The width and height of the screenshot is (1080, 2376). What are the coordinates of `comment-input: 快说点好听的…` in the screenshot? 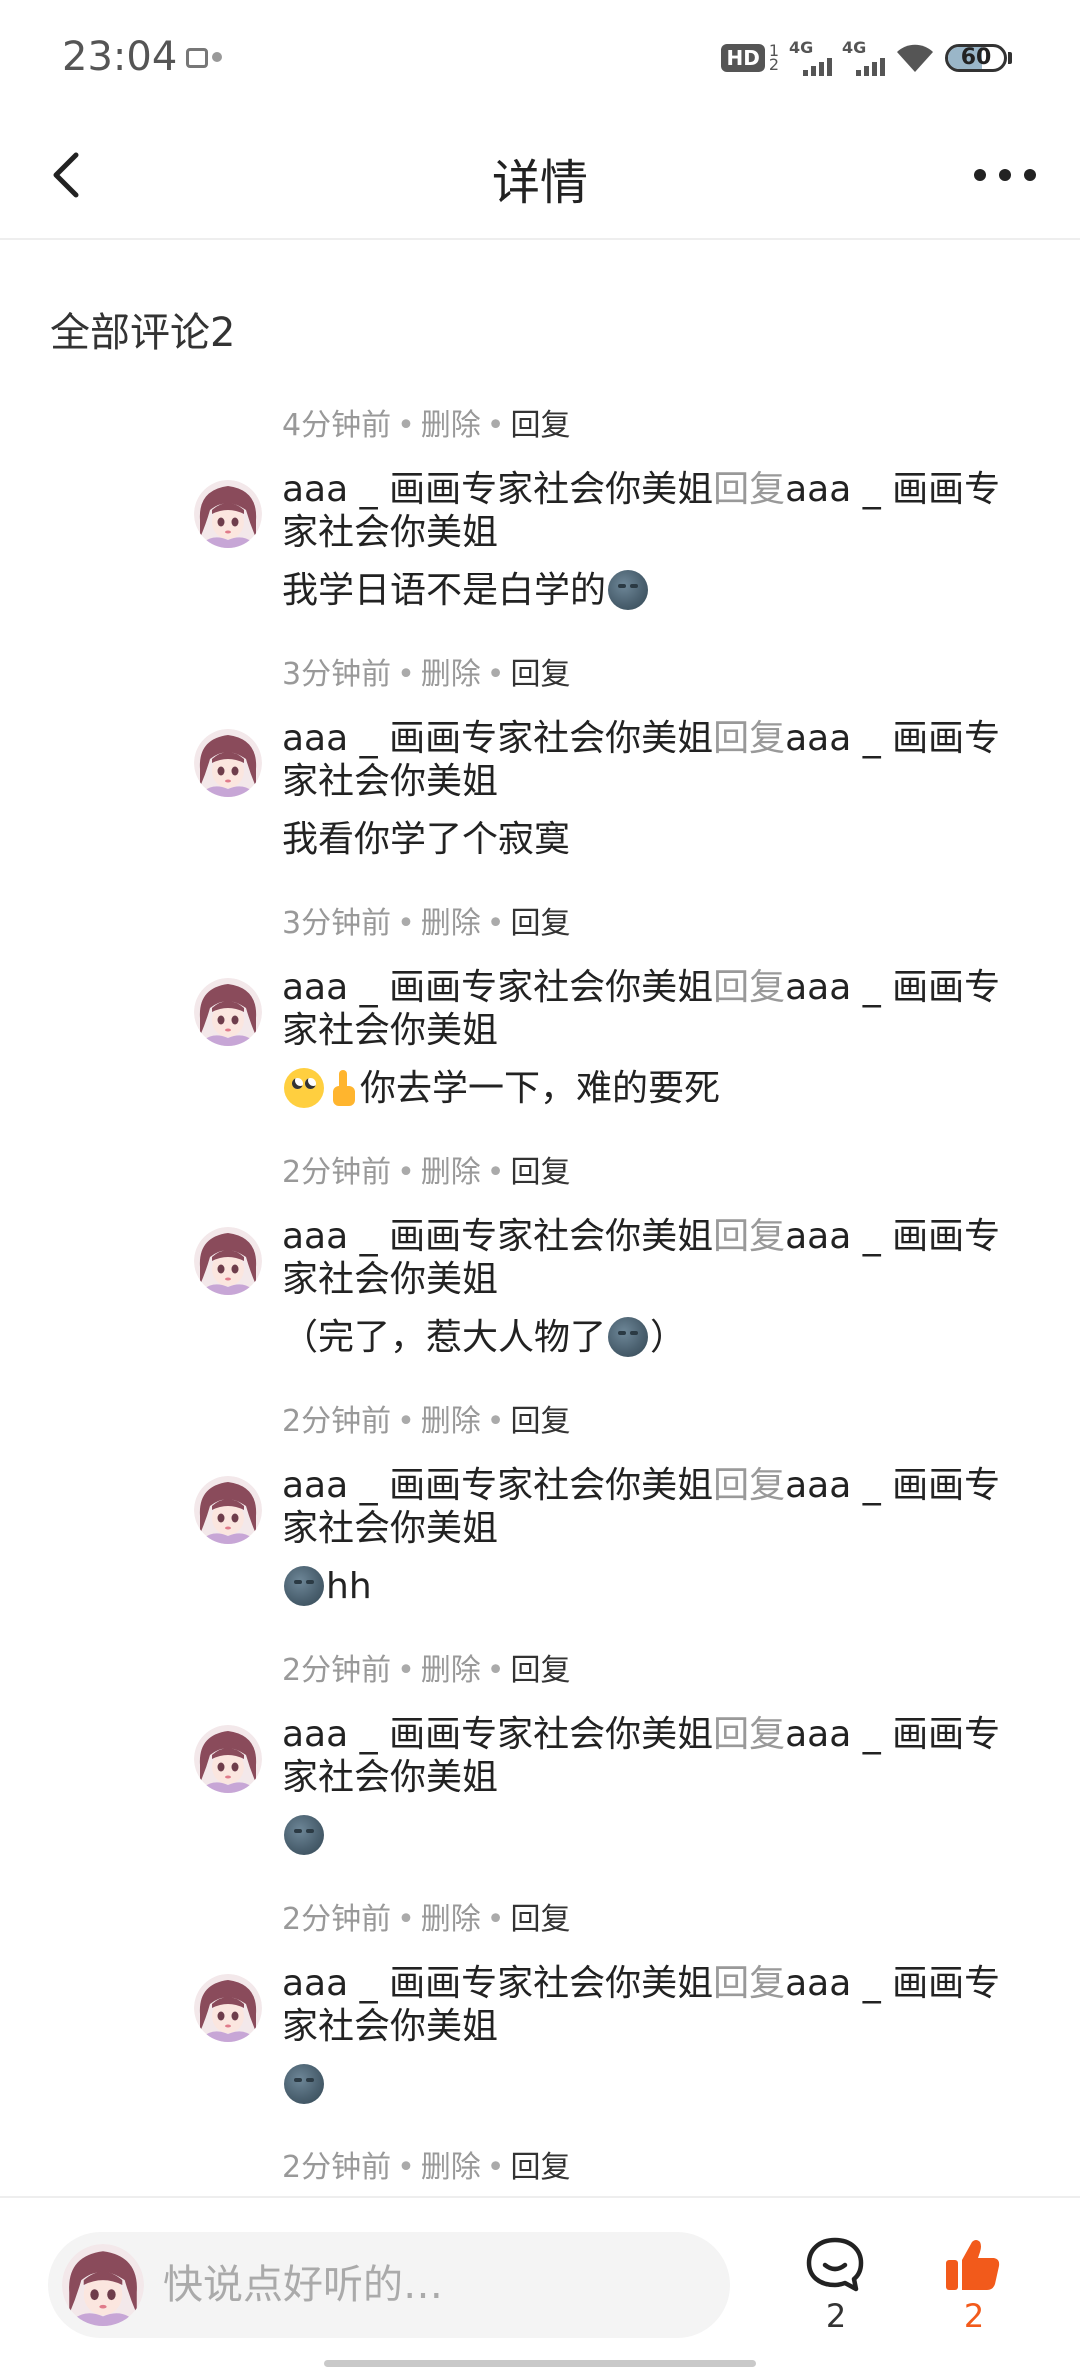 It's located at (389, 2285).